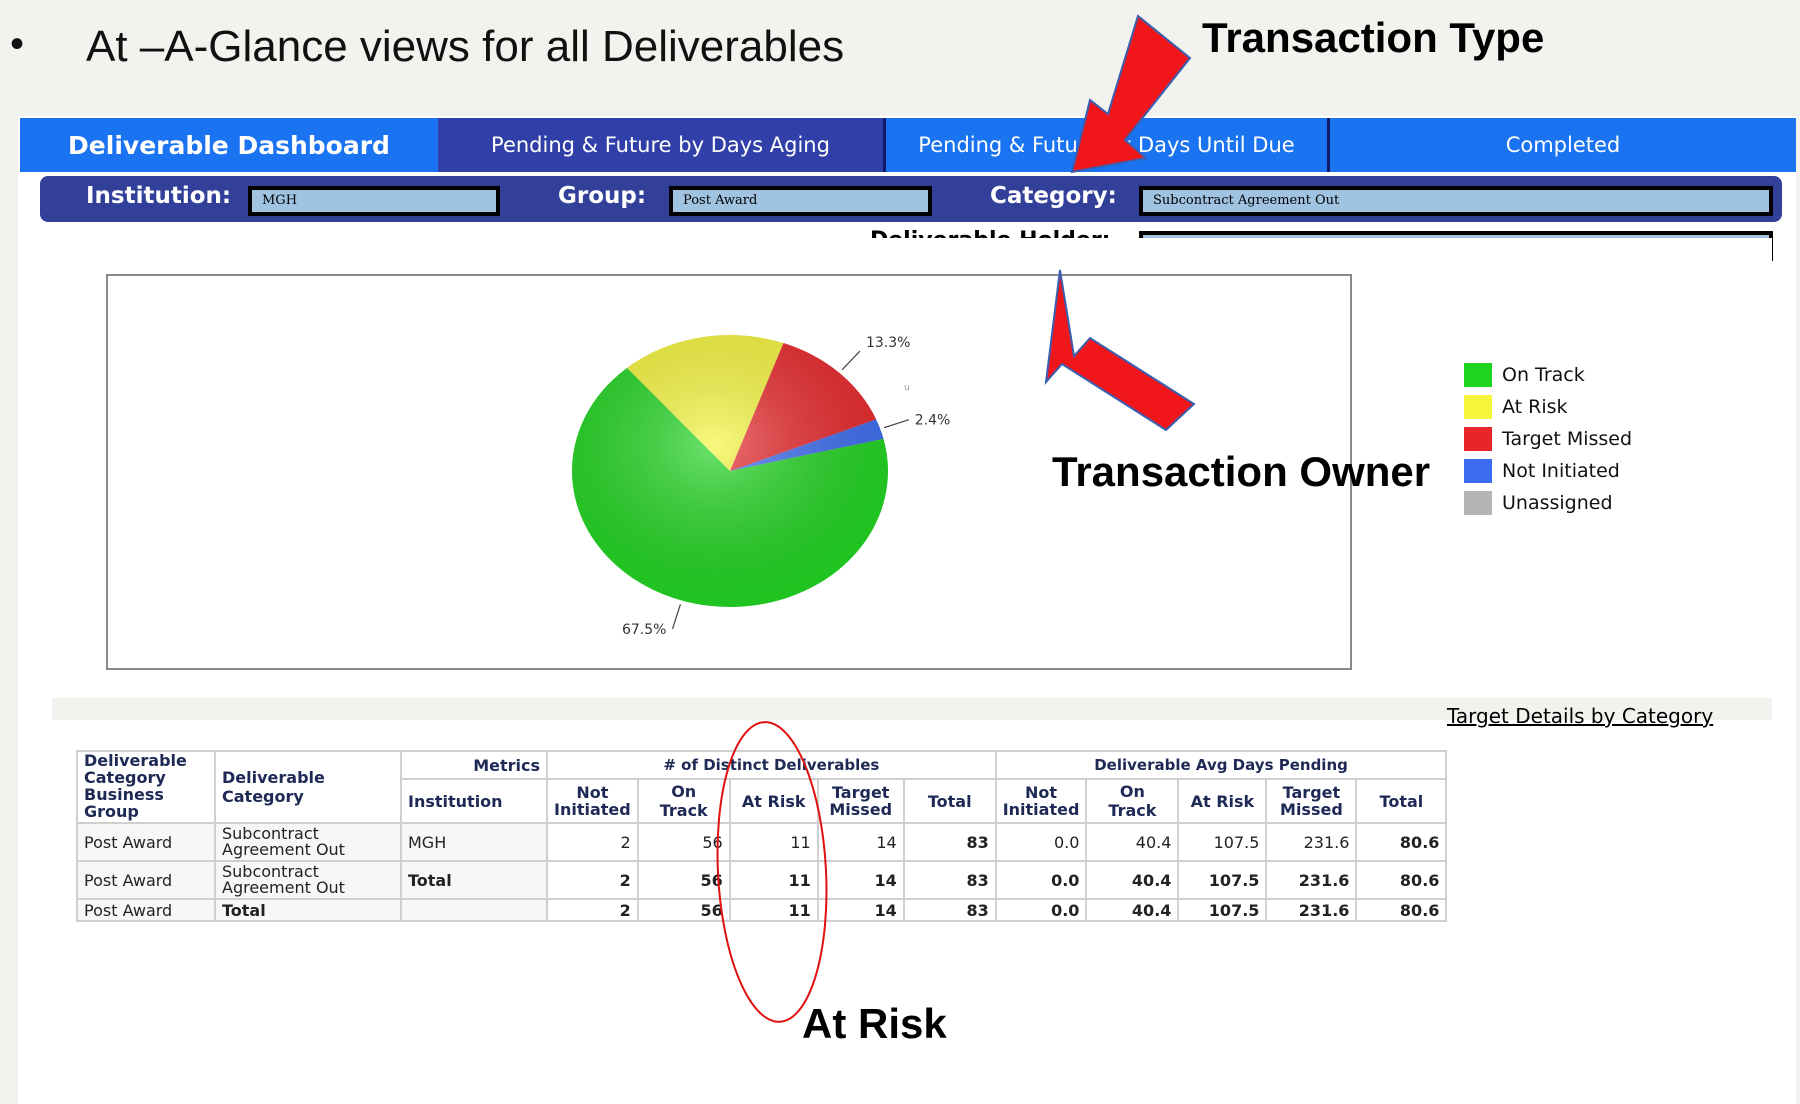 Image resolution: width=1800 pixels, height=1104 pixels. What do you see at coordinates (1120, 350) in the screenshot?
I see `arrow-transaction-owner` at bounding box center [1120, 350].